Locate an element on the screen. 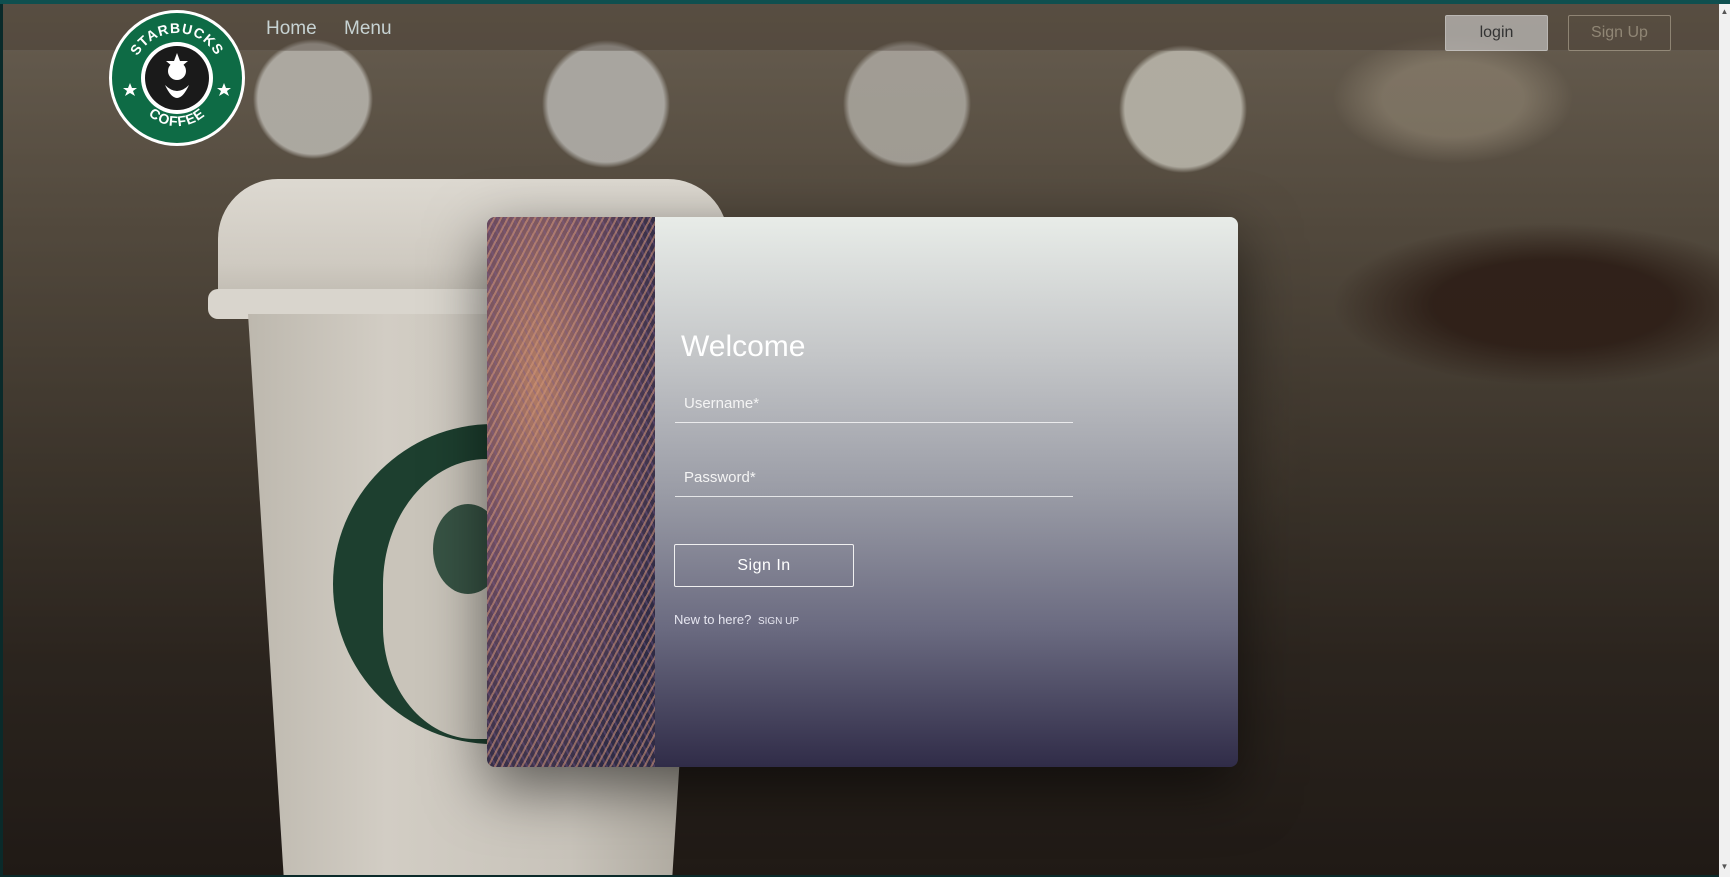 The width and height of the screenshot is (1730, 877). signup-link: SIGN UP is located at coordinates (778, 621).